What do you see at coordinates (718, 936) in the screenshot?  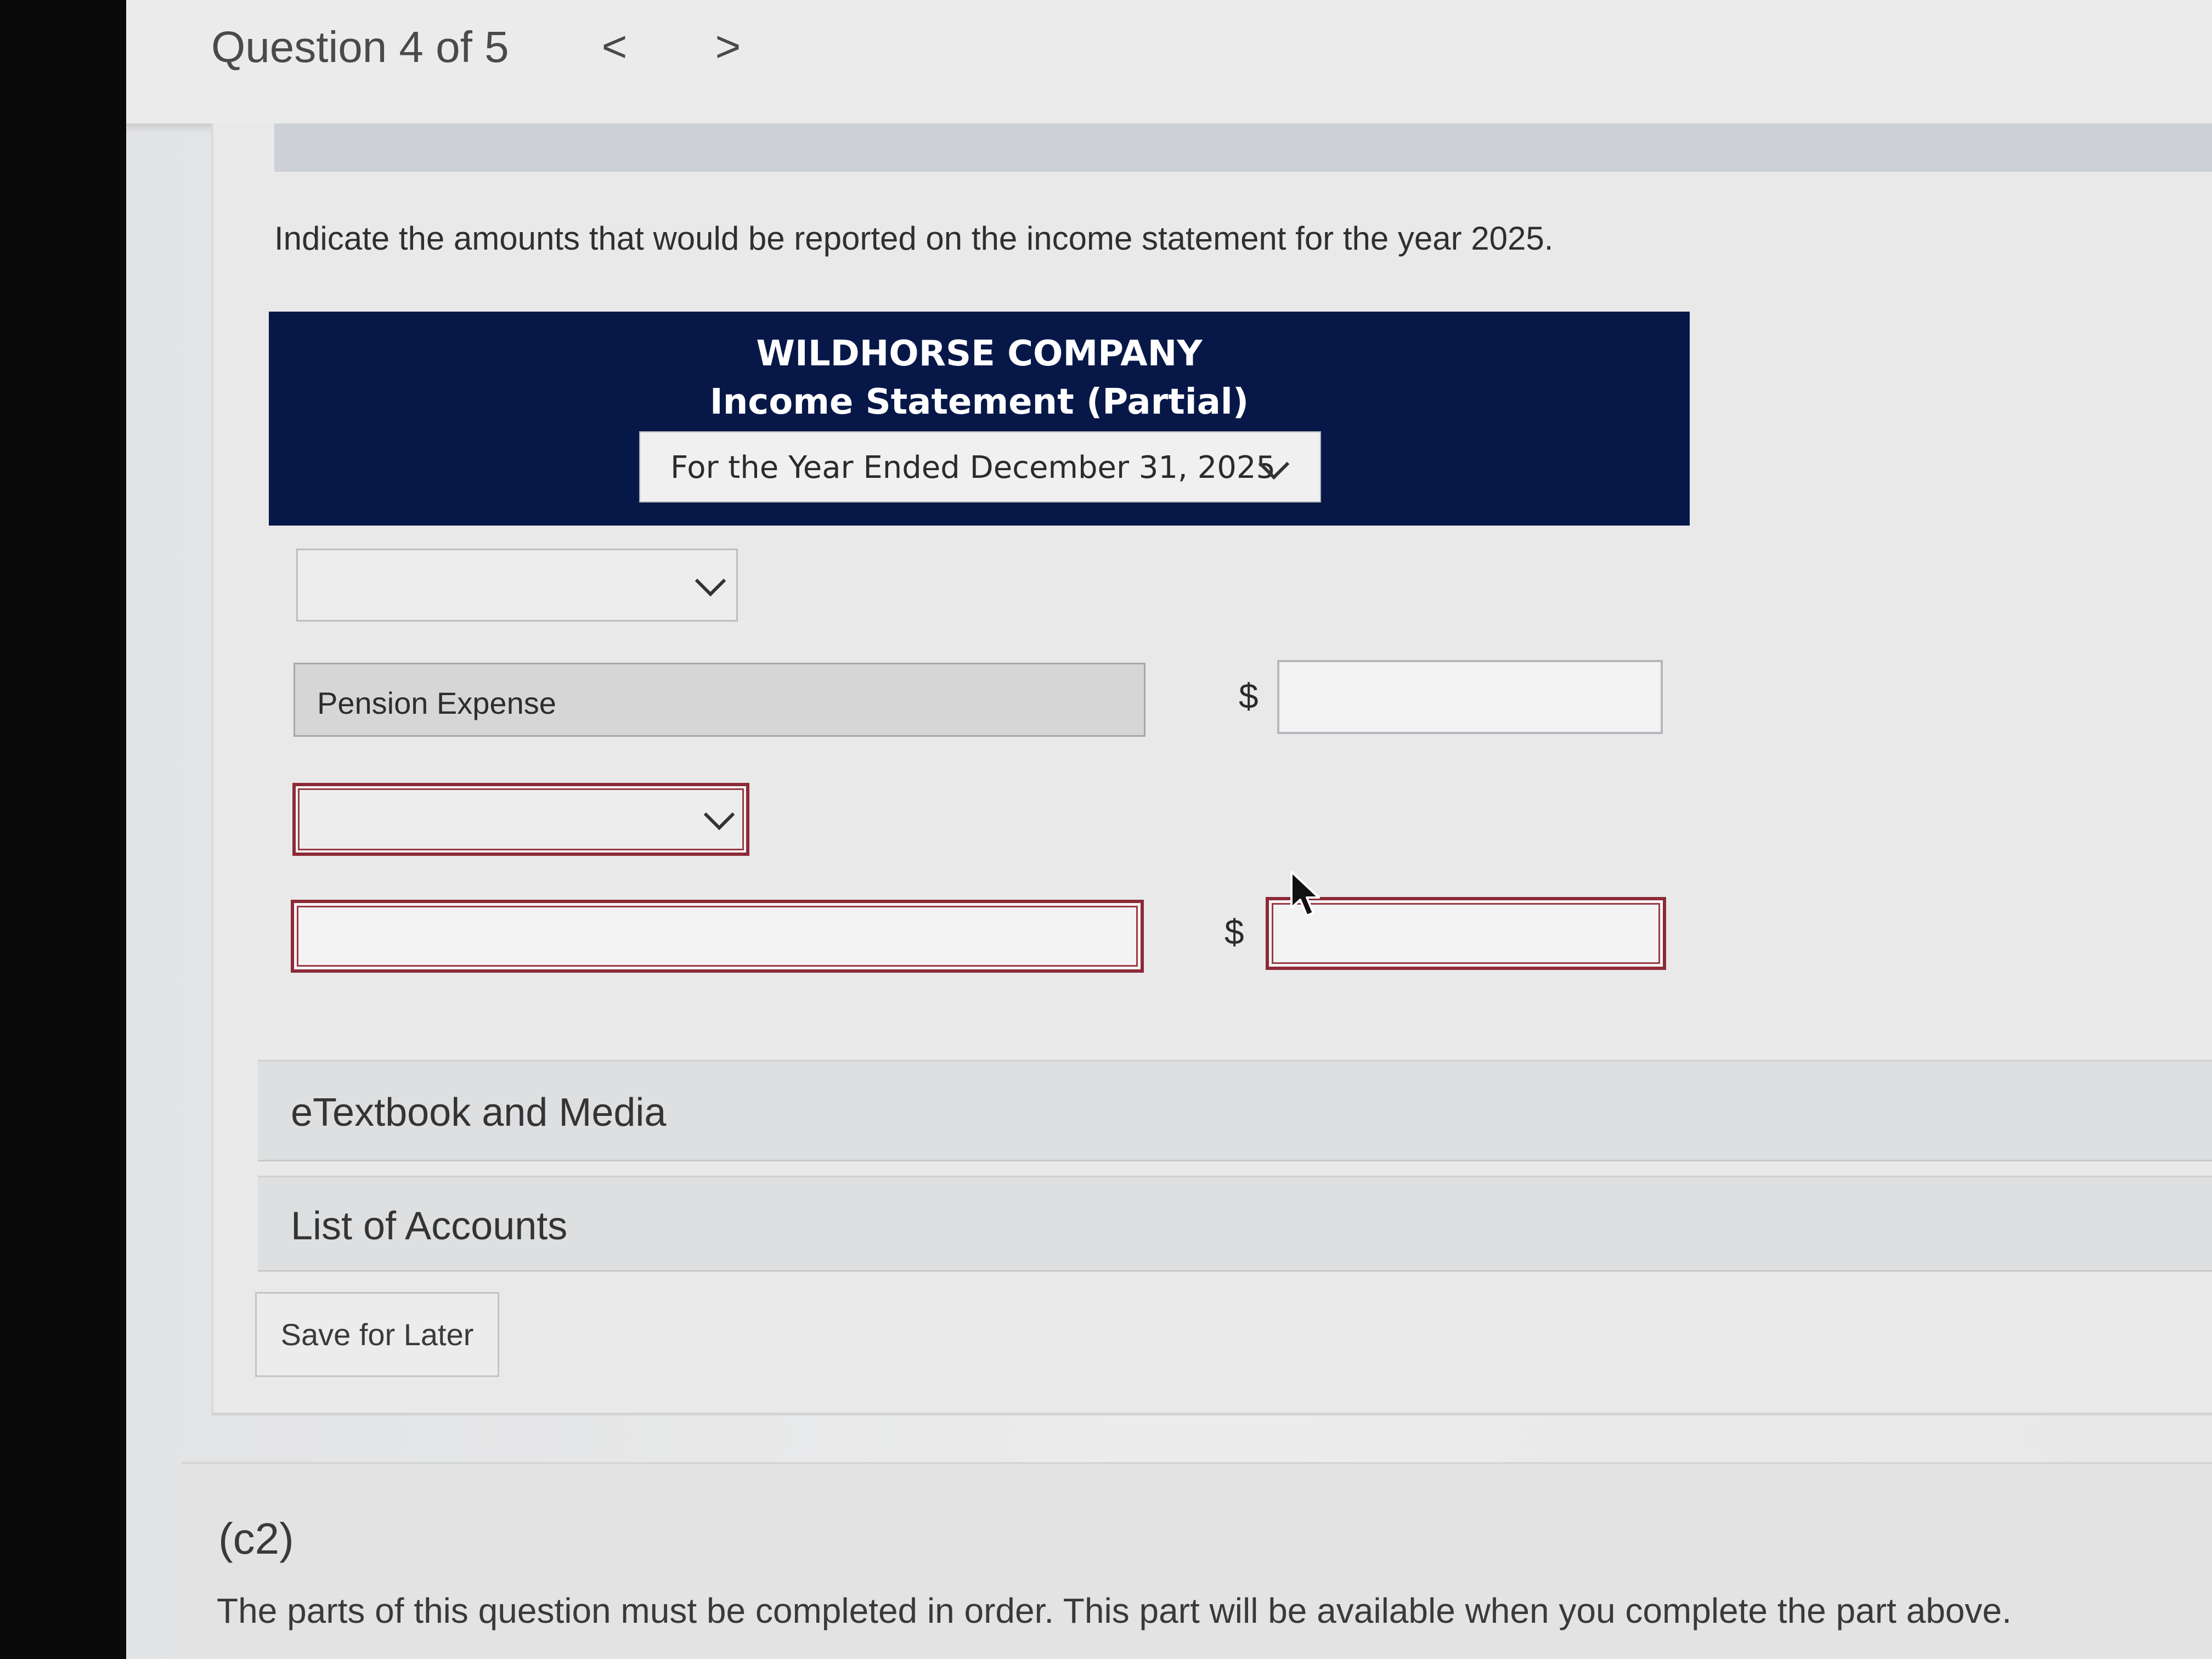 I see `line-item-input` at bounding box center [718, 936].